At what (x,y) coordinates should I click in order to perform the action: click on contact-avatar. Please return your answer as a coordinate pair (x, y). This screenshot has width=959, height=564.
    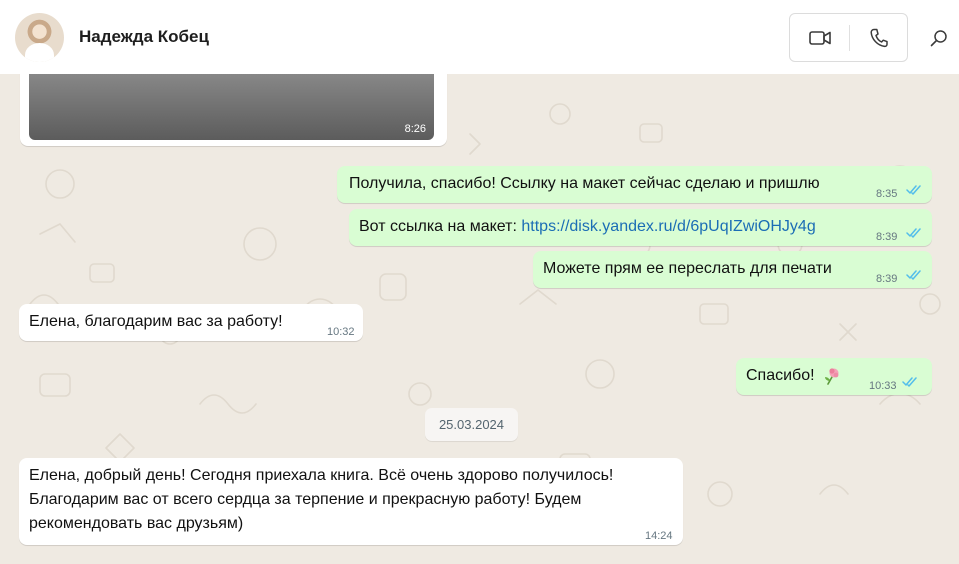
    Looking at the image, I should click on (39, 37).